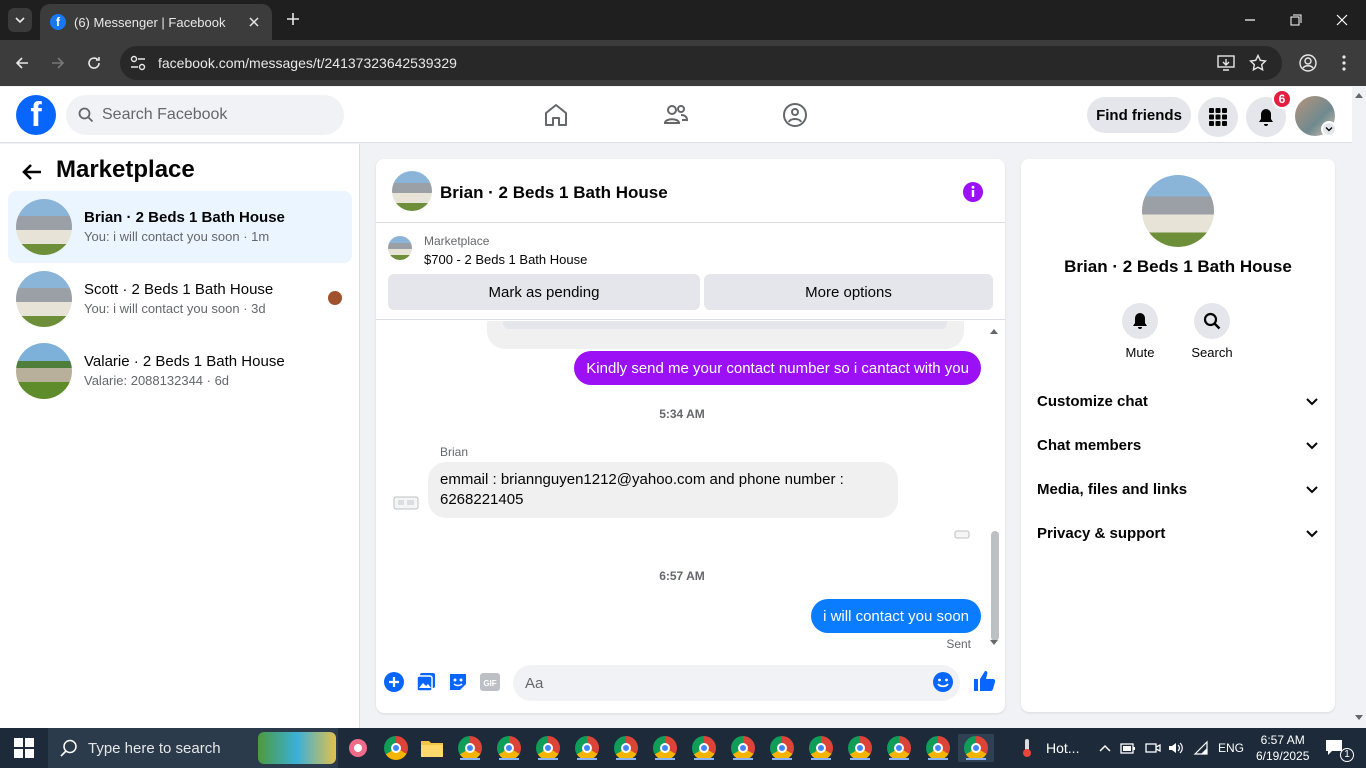 This screenshot has width=1366, height=768. What do you see at coordinates (138, 63) in the screenshot?
I see `site-settings-icon` at bounding box center [138, 63].